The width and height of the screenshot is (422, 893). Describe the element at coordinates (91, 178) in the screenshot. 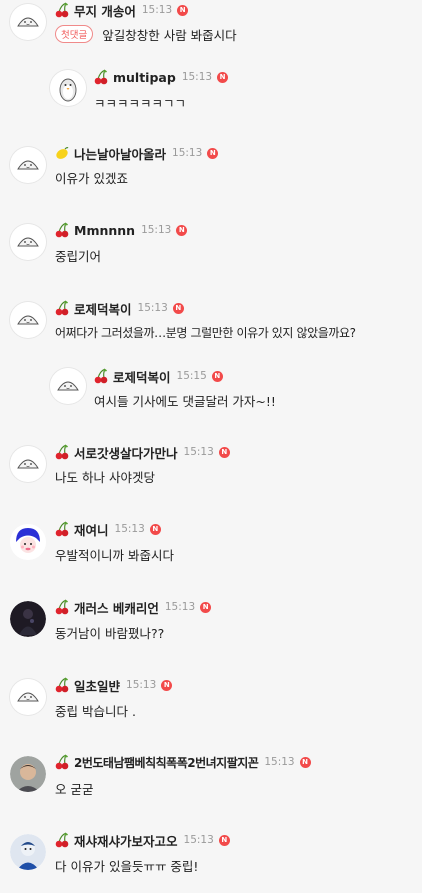

I see `comment-text: 이유가 있겠죠` at that location.